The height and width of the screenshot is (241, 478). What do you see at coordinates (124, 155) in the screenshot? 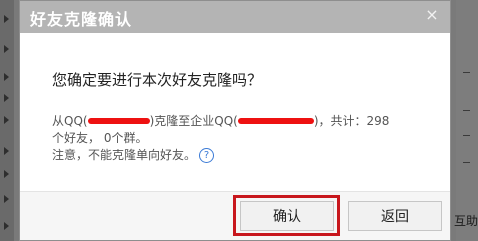
I see `info-note: 注意，不能克隆单向好友。` at bounding box center [124, 155].